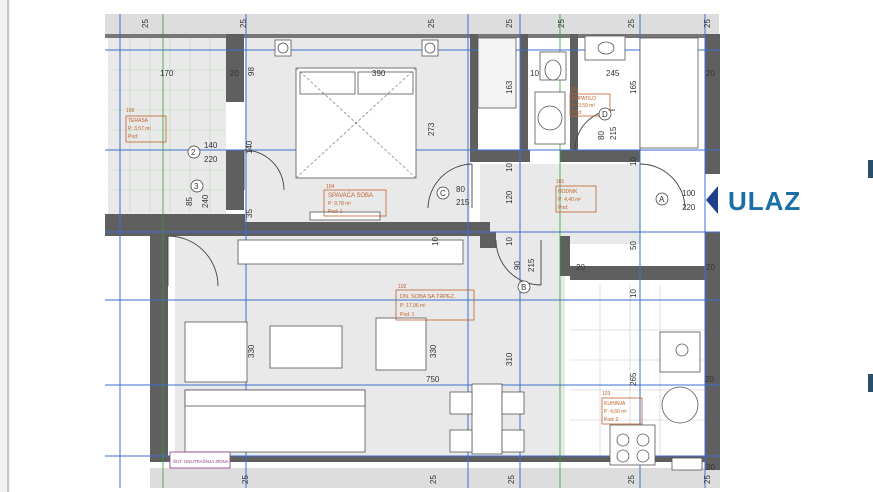 This screenshot has width=873, height=492. I want to click on room-number: 105, so click(574, 90).